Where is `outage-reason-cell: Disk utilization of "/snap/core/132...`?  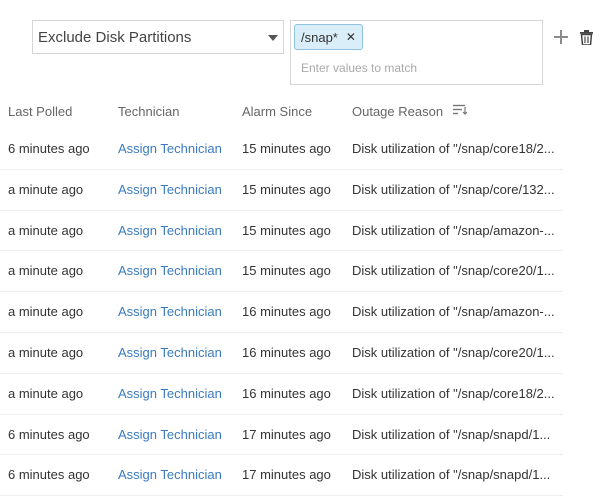
outage-reason-cell: Disk utilization of "/snap/core/132... is located at coordinates (453, 189).